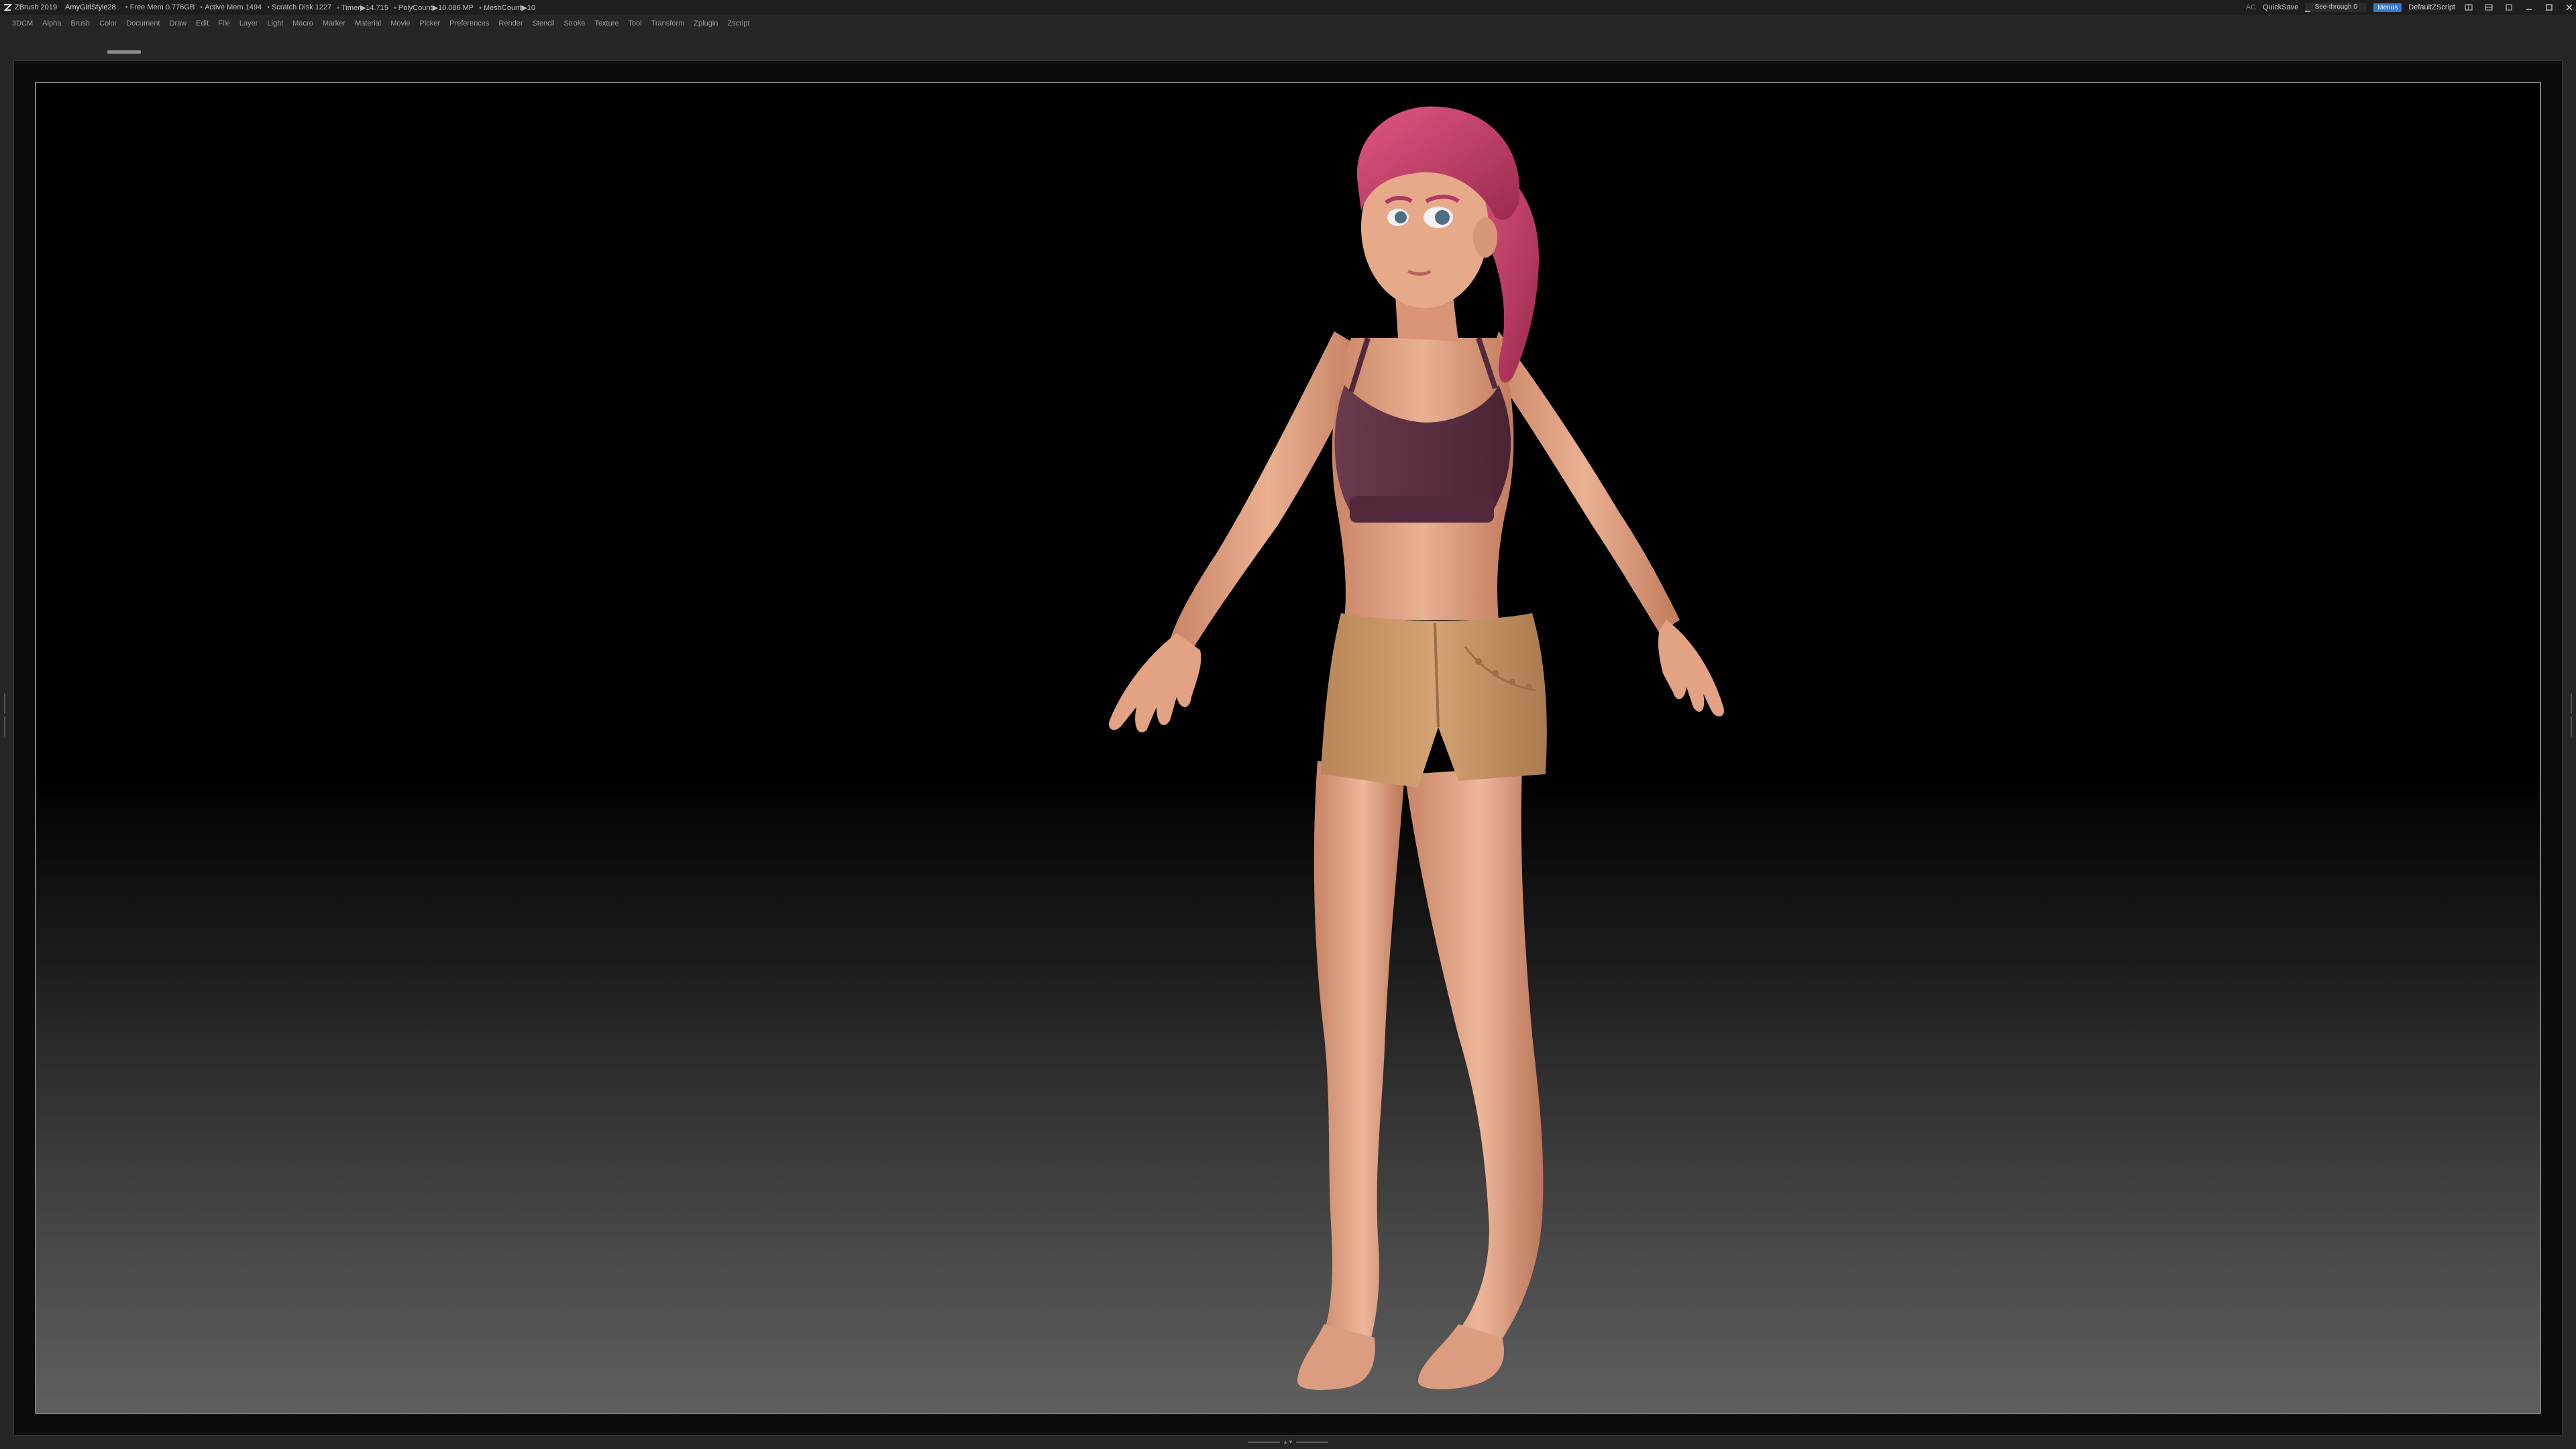 The height and width of the screenshot is (1449, 2576). Describe the element at coordinates (108, 23) in the screenshot. I see `menu-color: Color` at that location.